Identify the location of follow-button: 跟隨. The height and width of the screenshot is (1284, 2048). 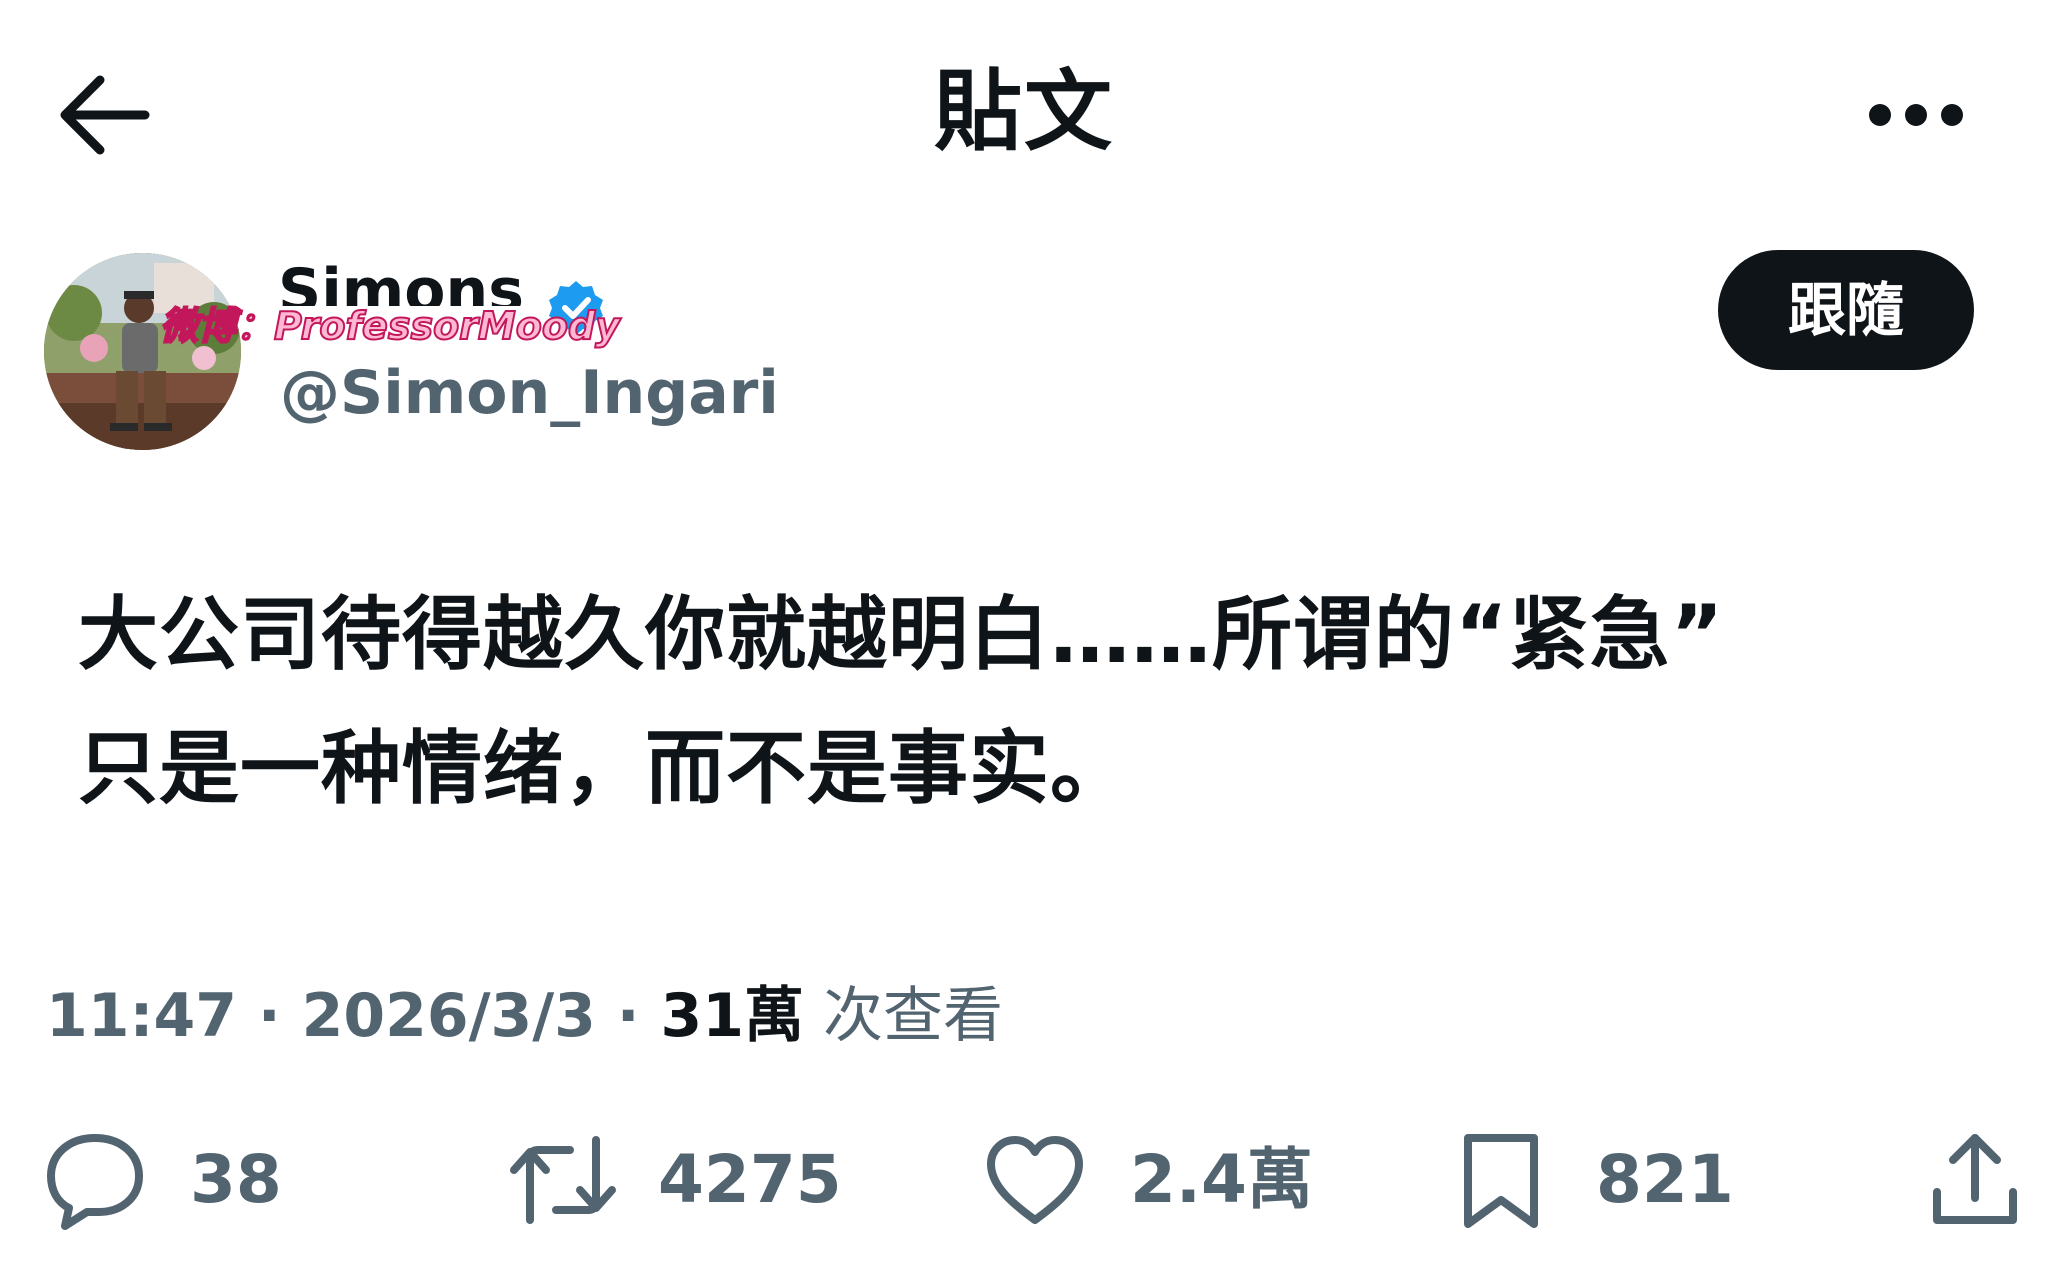
(1846, 310).